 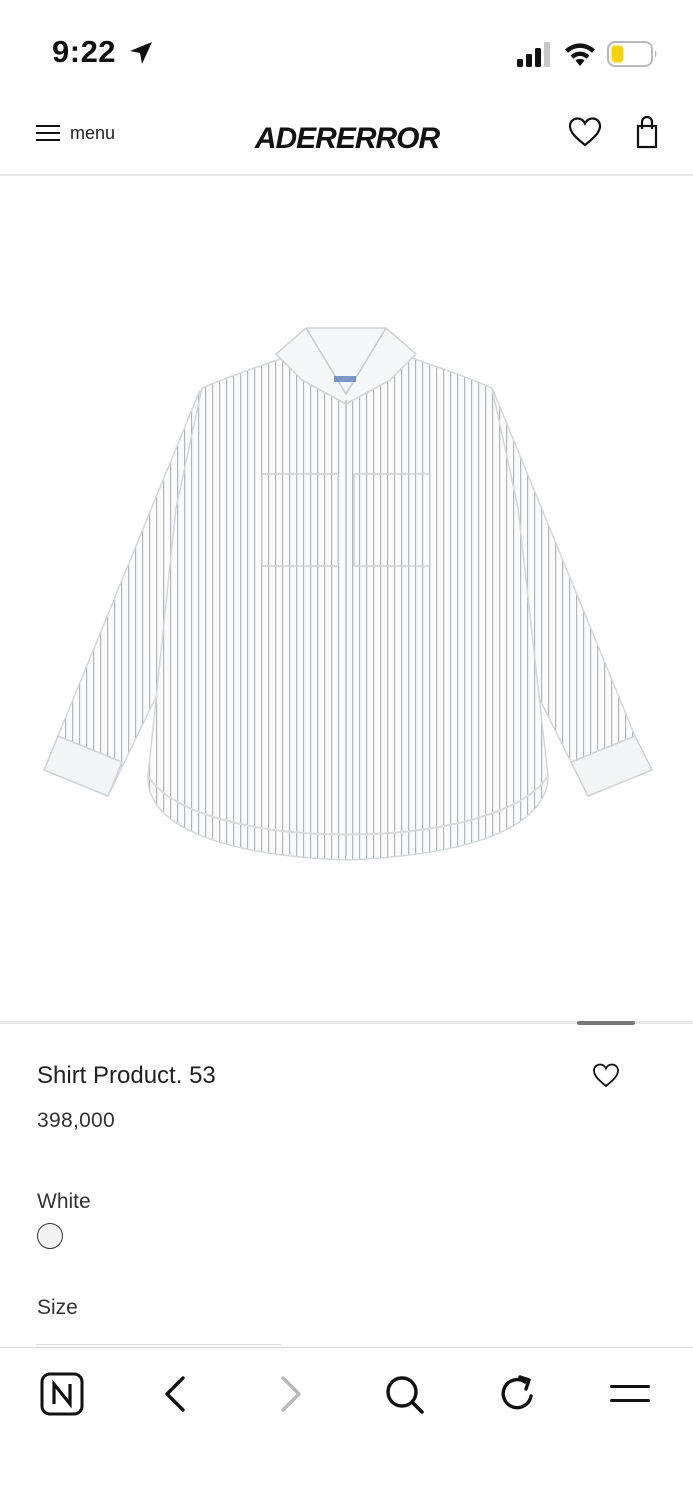 I want to click on forward-button, so click(x=290, y=1394).